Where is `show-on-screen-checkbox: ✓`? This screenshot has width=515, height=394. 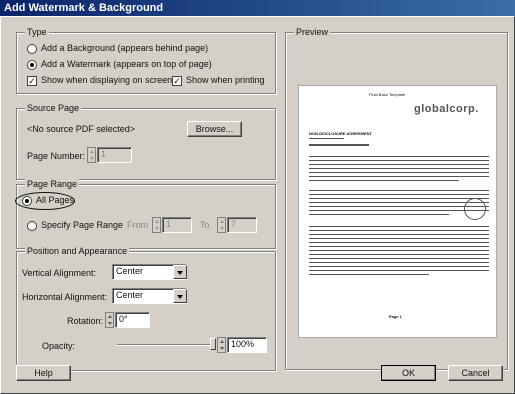
show-on-screen-checkbox: ✓ is located at coordinates (32, 81).